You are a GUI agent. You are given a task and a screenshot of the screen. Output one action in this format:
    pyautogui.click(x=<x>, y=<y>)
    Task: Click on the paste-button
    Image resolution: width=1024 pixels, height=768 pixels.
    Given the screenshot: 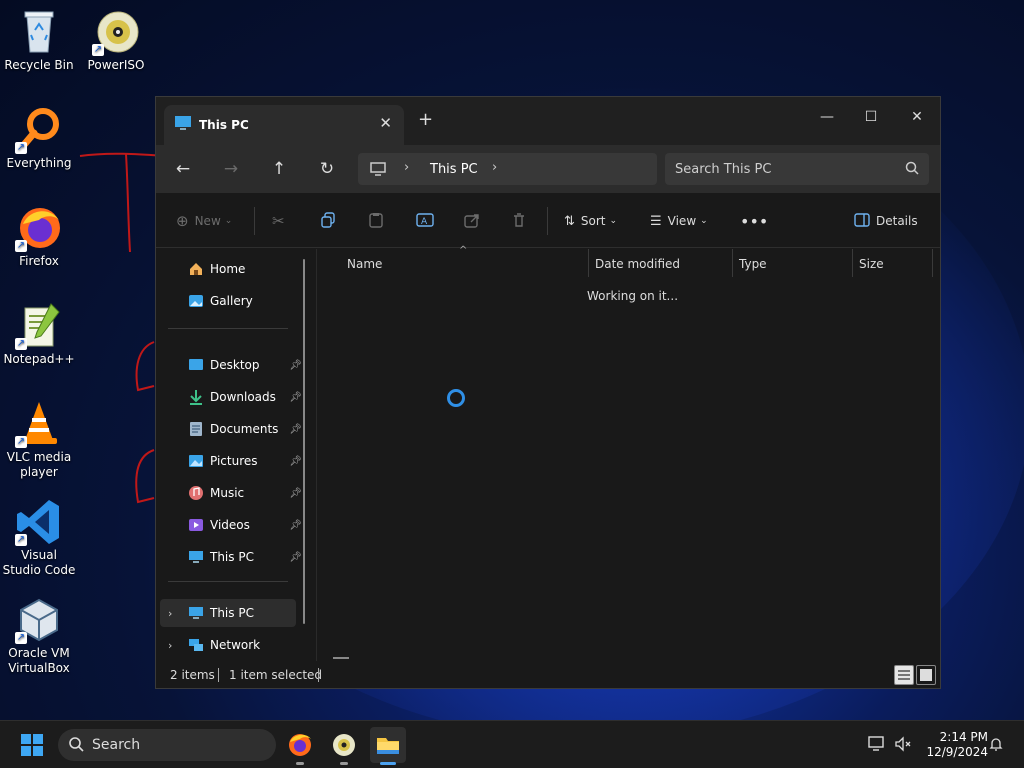 What is the action you would take?
    pyautogui.click(x=376, y=221)
    